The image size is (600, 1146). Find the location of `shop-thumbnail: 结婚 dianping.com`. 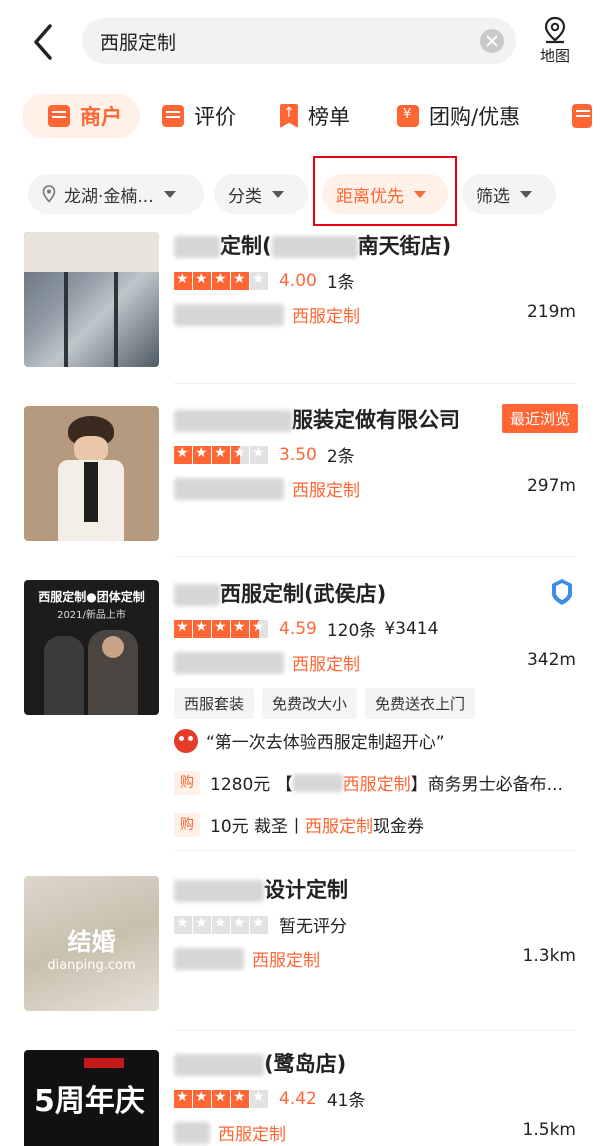

shop-thumbnail: 结婚 dianping.com is located at coordinates (91, 943).